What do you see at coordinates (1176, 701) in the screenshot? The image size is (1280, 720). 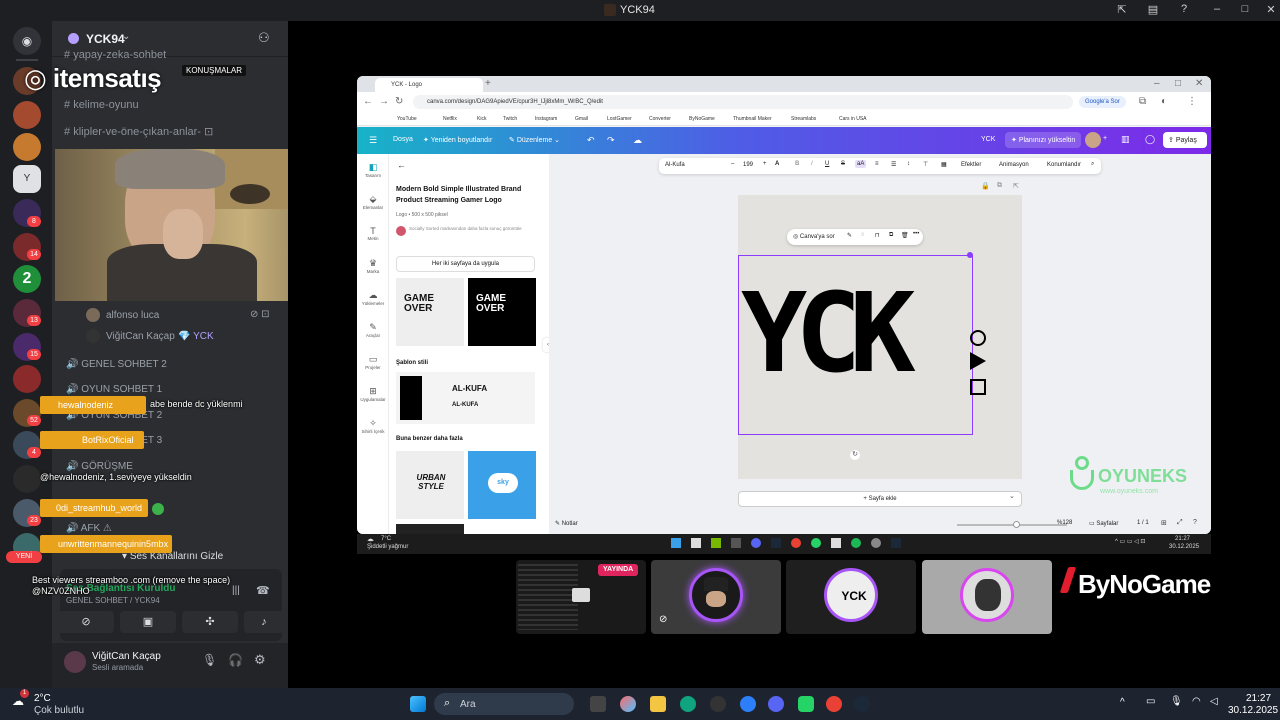 I see `microphone-icon: 🎙` at bounding box center [1176, 701].